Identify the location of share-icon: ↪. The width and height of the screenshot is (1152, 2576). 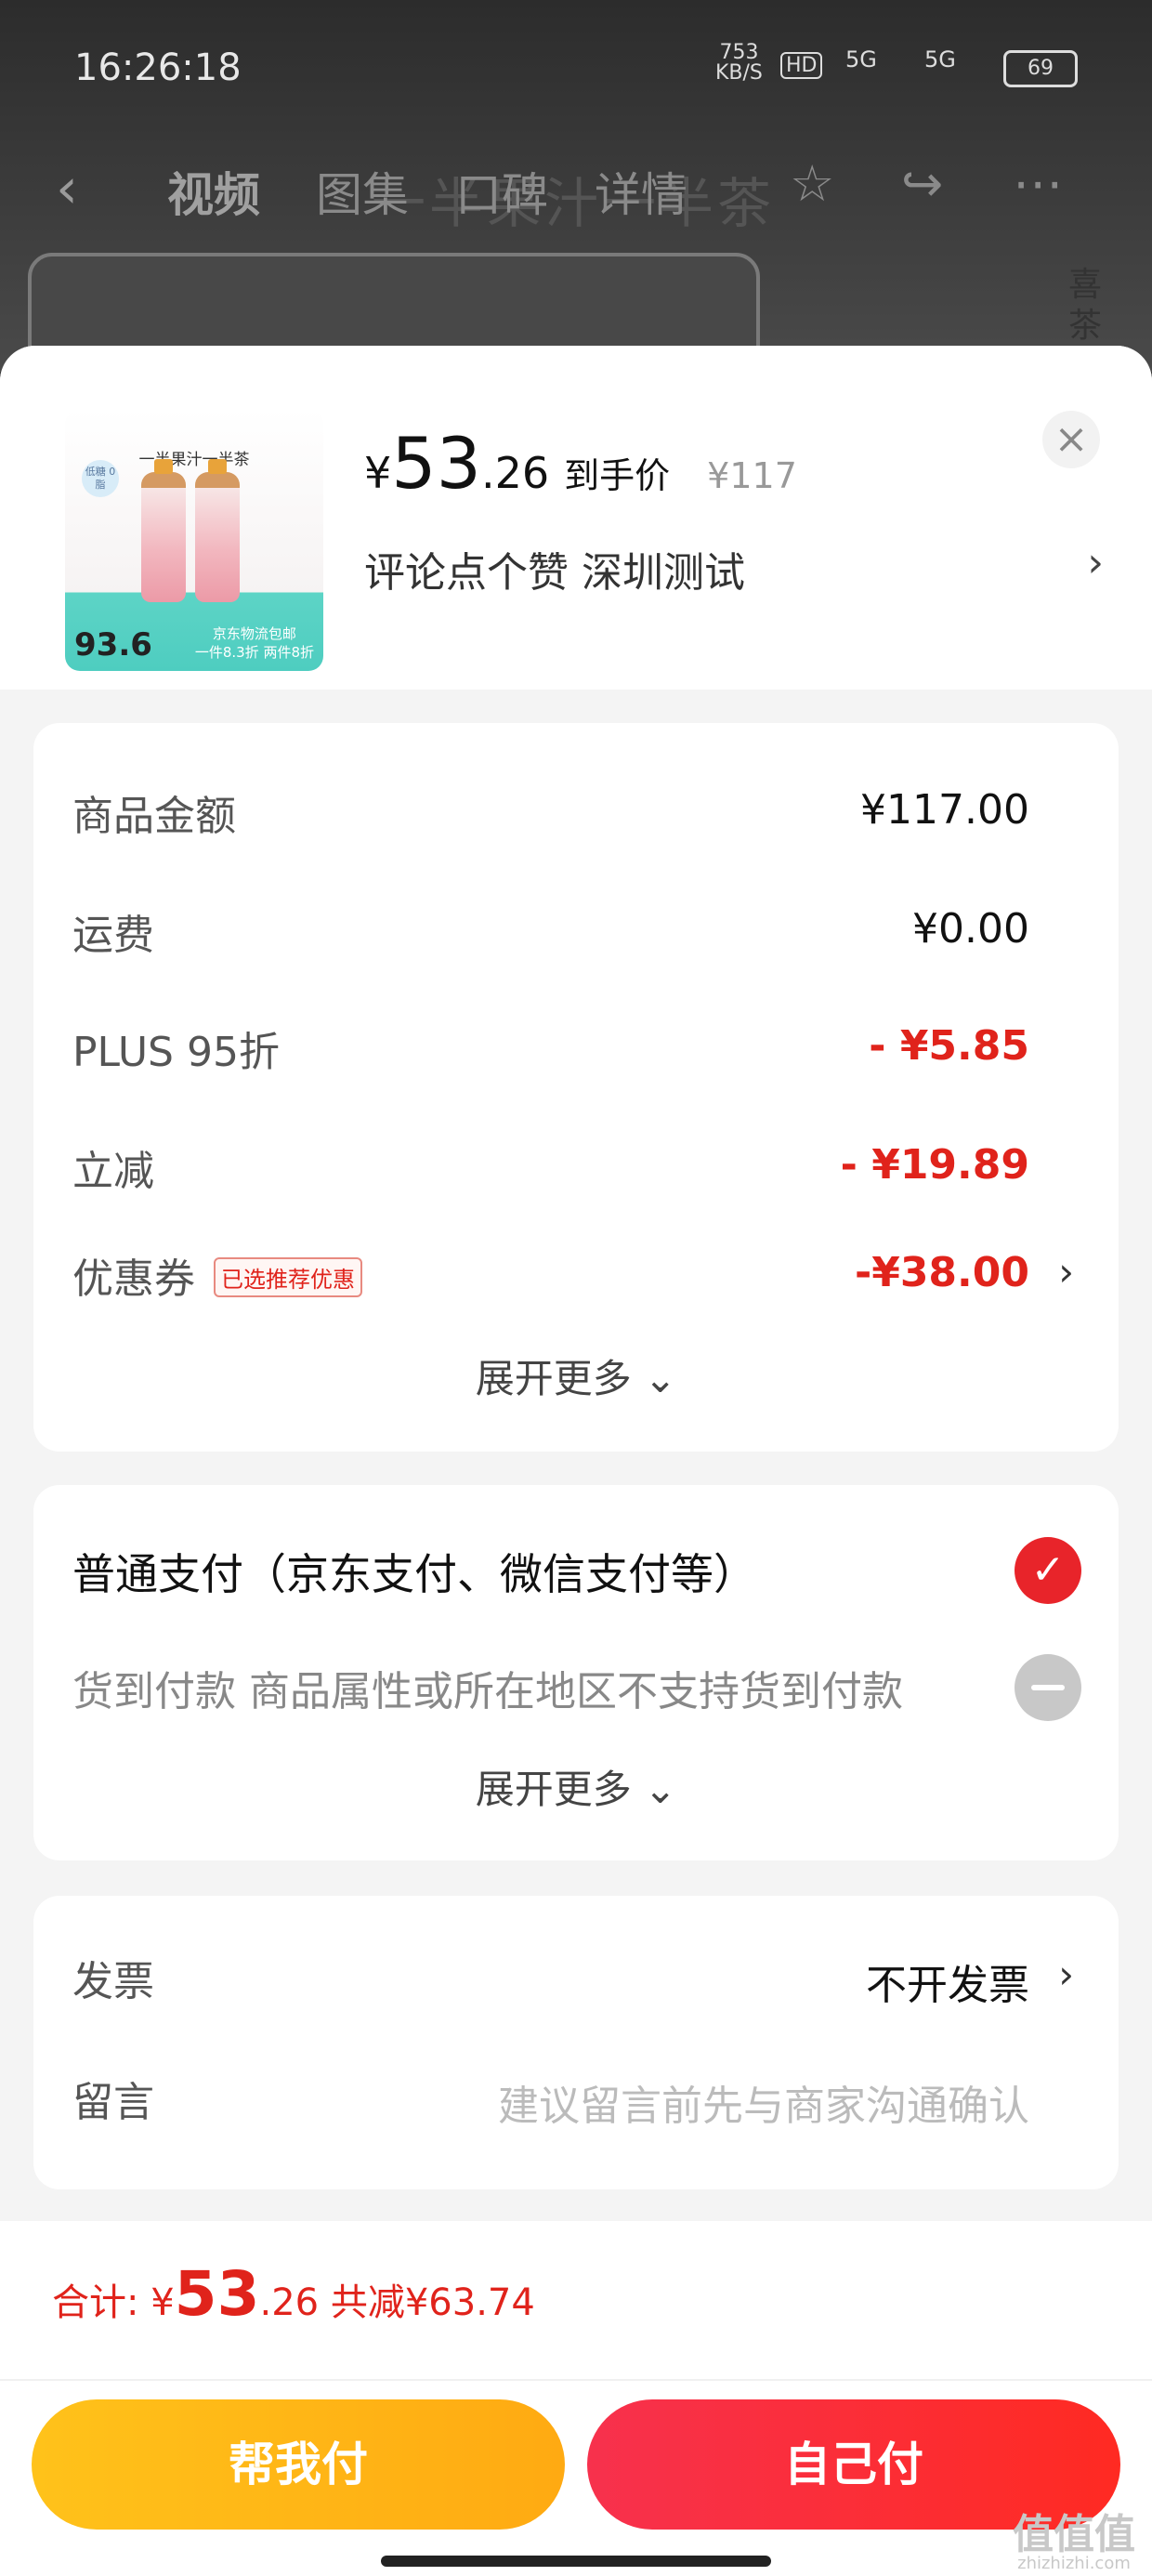
(922, 183).